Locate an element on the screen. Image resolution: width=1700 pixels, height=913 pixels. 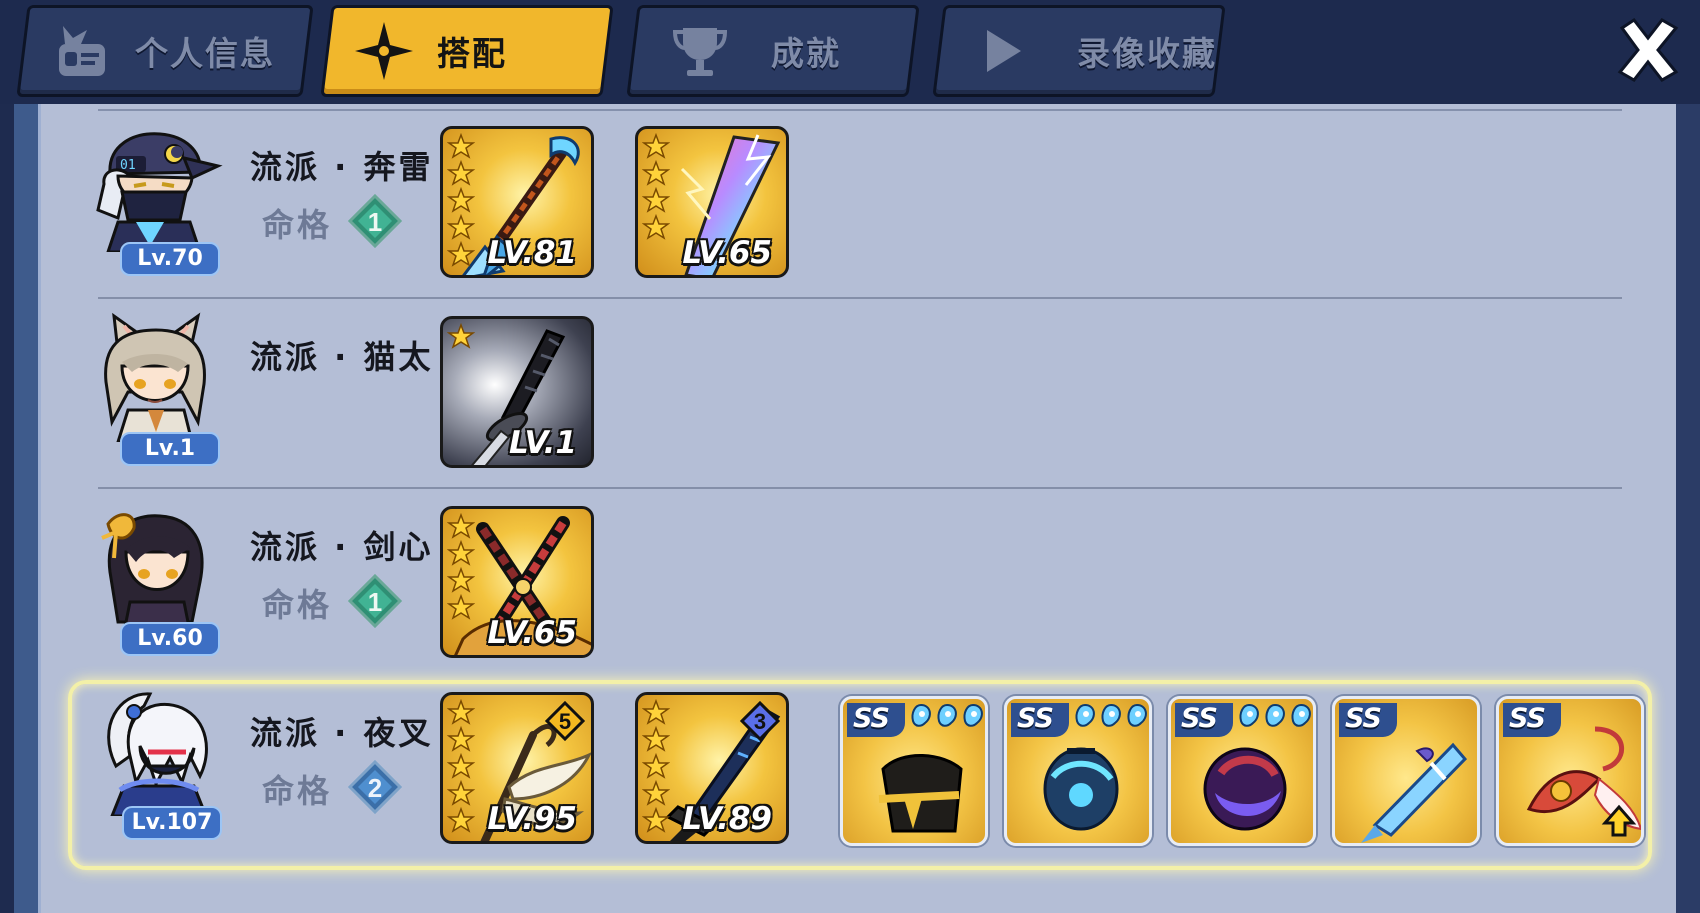
tab-label: 成就 is located at coordinates (806, 53).